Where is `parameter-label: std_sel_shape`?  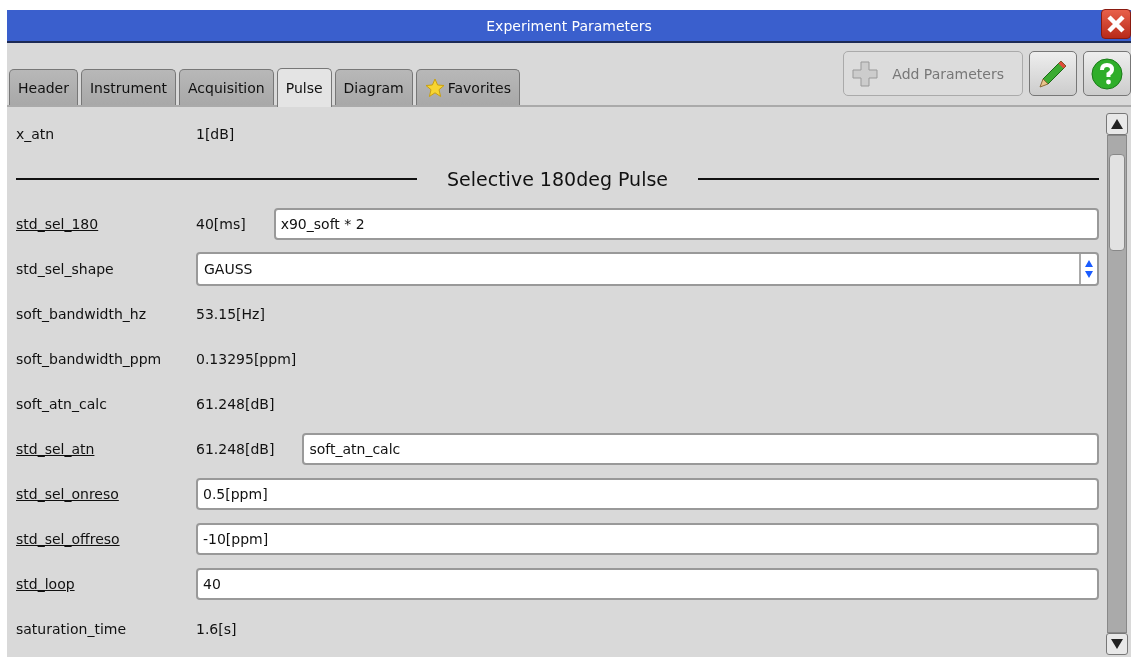
parameter-label: std_sel_shape is located at coordinates (65, 268).